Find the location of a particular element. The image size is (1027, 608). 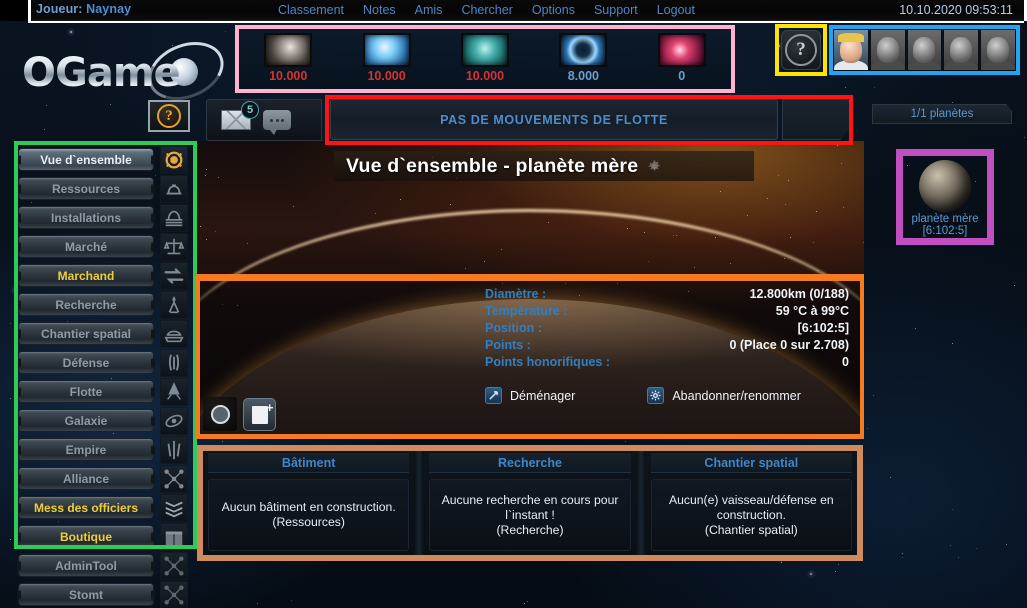

sidebar-item-installations: Installations is located at coordinates (105, 217).